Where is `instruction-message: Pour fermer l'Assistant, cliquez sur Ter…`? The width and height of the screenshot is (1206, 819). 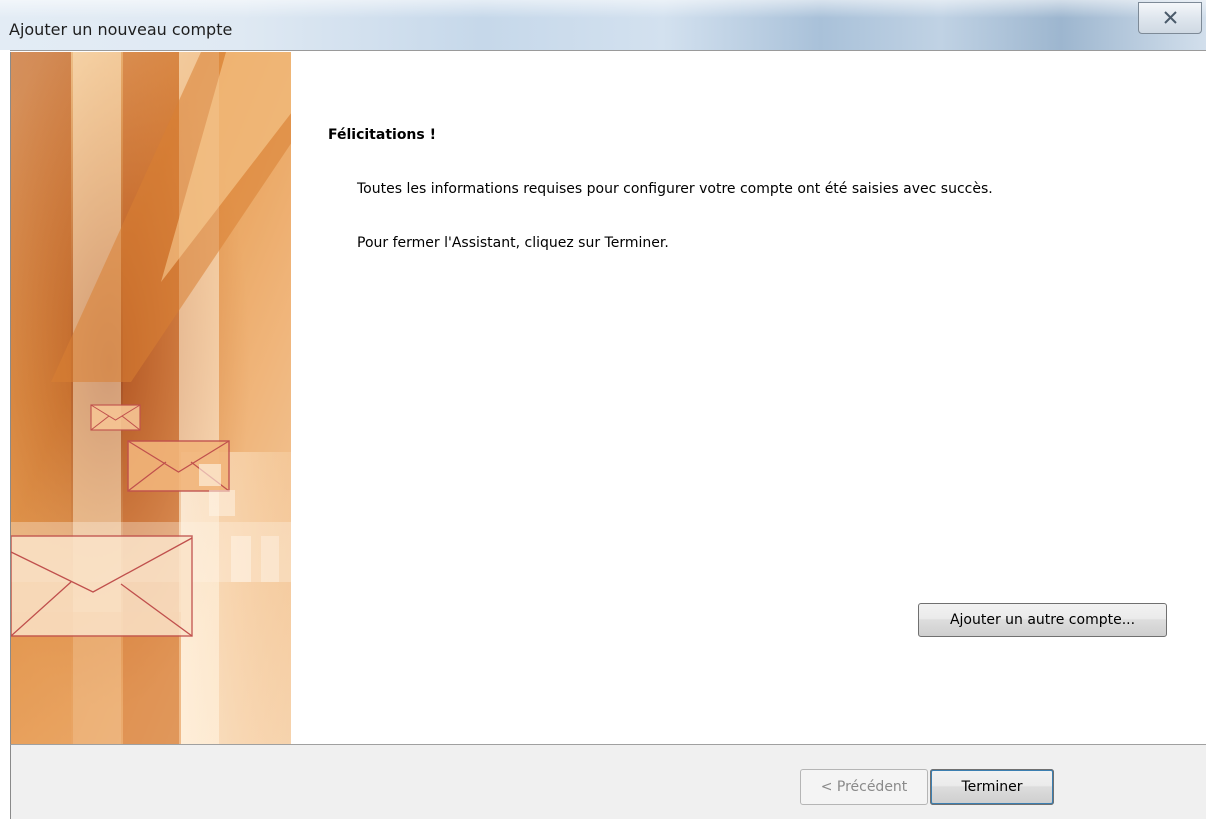 instruction-message: Pour fermer l'Assistant, cliquez sur Ter… is located at coordinates (513, 243).